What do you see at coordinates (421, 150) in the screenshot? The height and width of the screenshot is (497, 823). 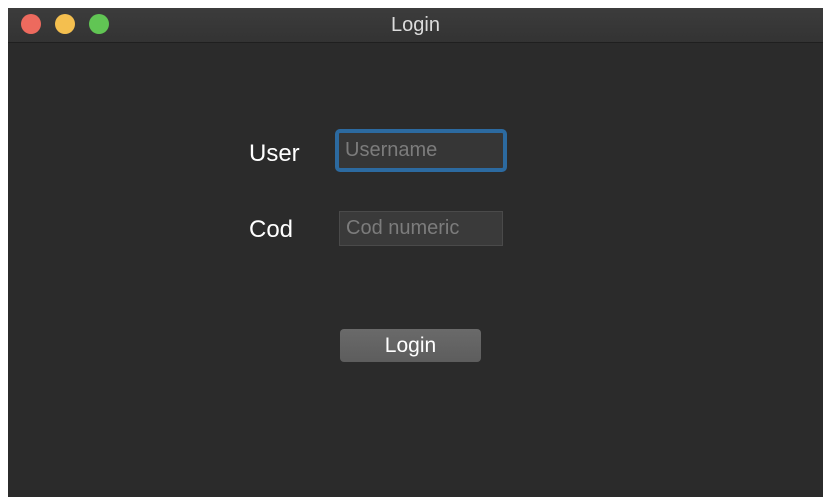 I see `username-input` at bounding box center [421, 150].